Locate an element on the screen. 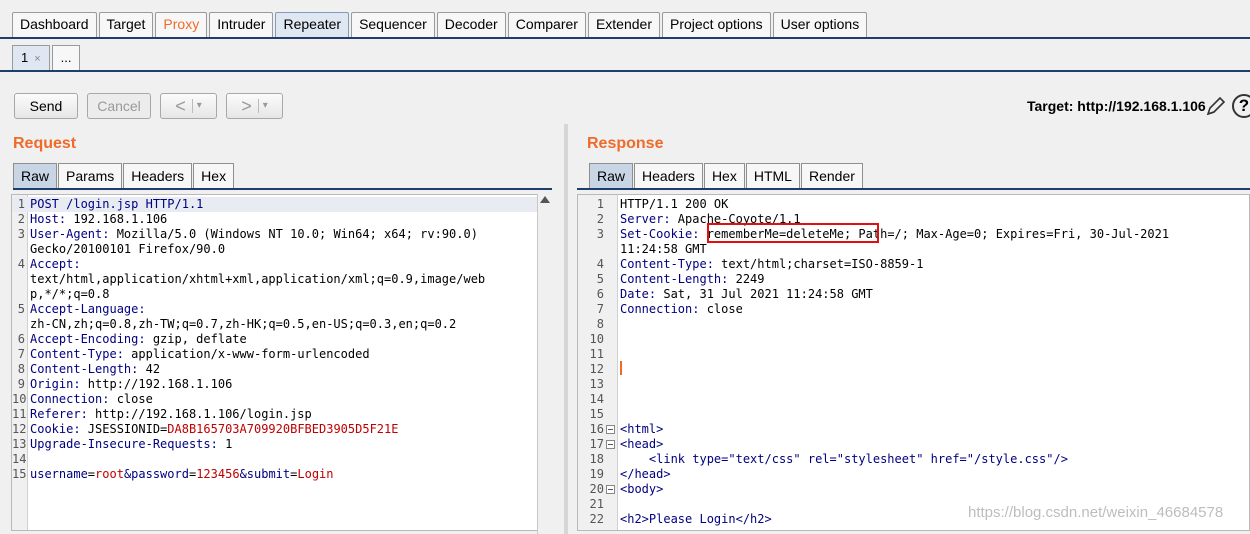  code-text: Accept-Language: is located at coordinates (88, 309).